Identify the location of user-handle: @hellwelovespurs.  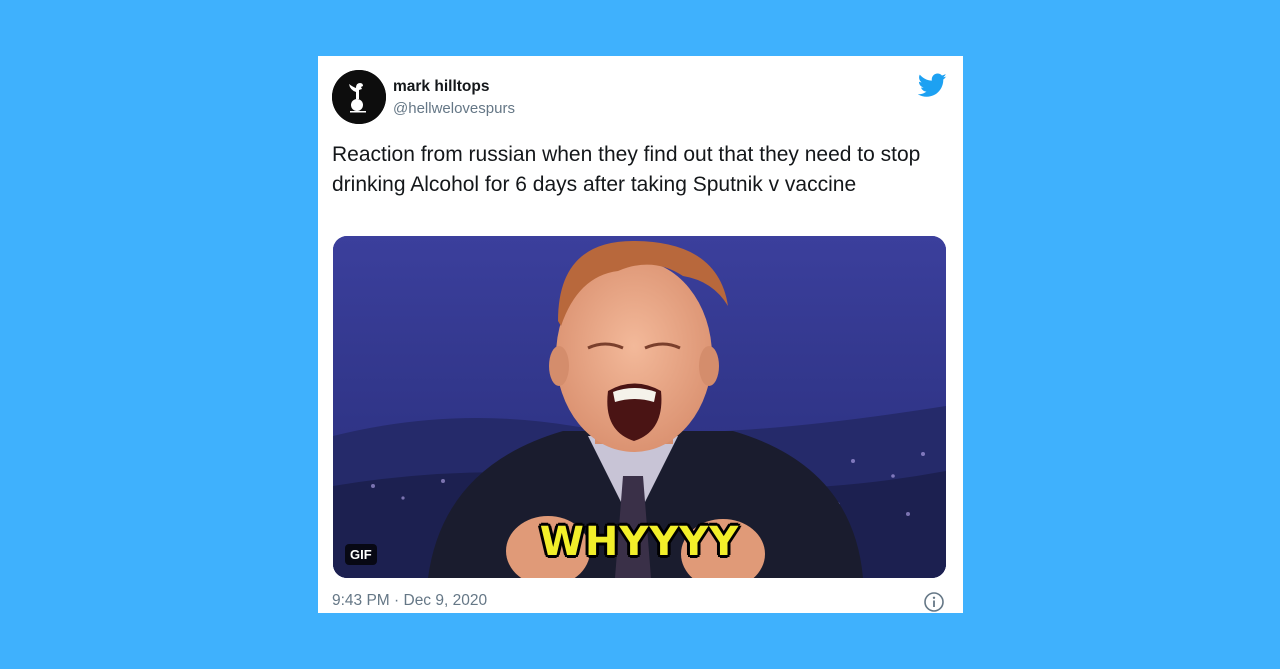
(454, 108).